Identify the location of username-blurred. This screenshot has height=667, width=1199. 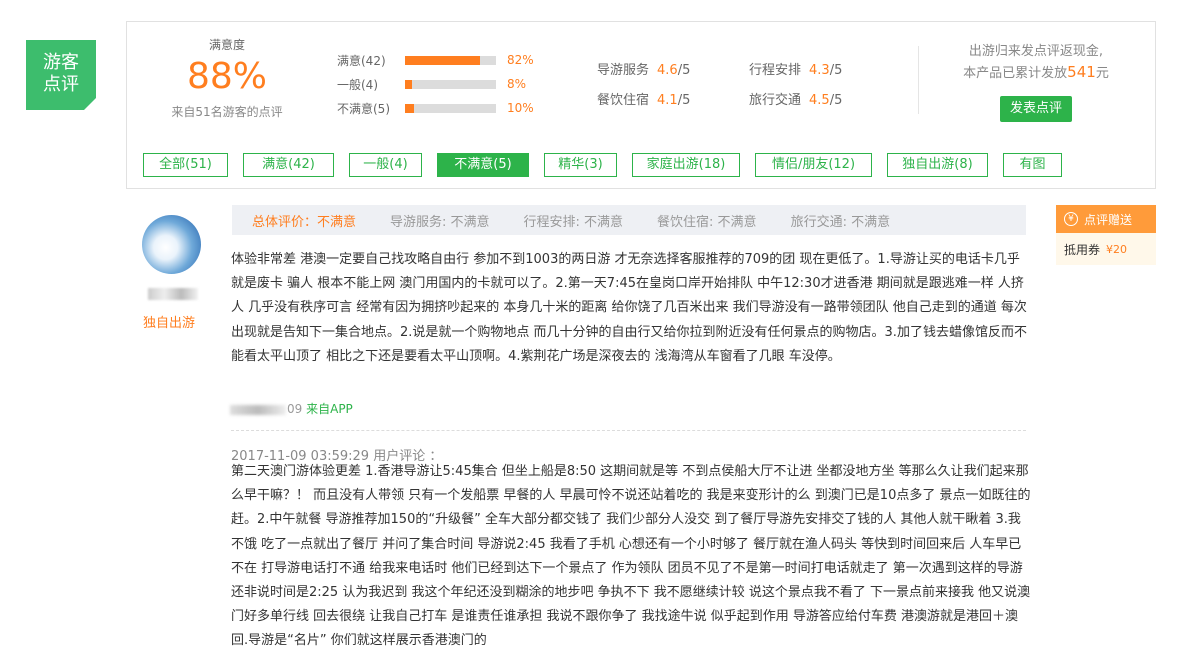
(173, 294).